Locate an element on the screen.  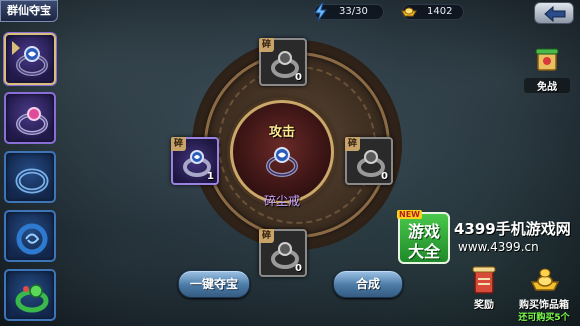
target-item-name: 碎尘戒 is located at coordinates (281, 201).